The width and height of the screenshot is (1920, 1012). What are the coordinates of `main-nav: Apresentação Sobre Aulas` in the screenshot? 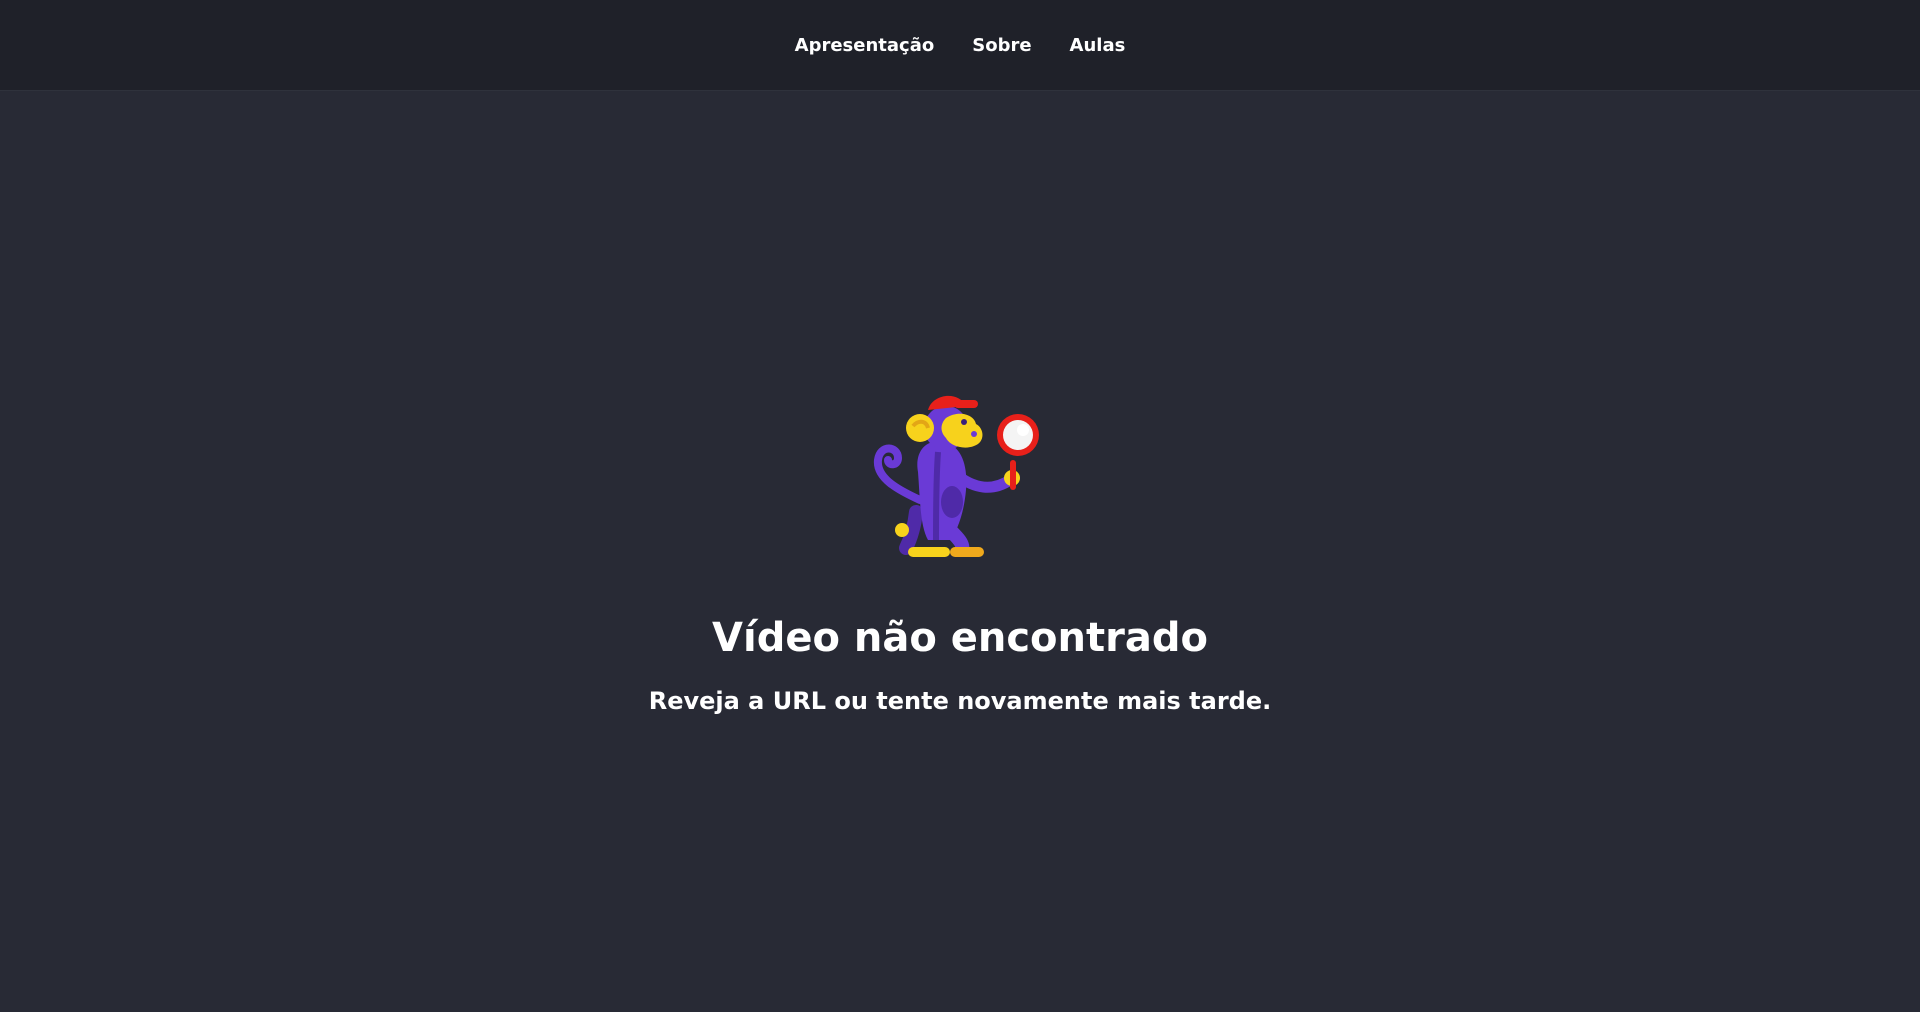 It's located at (960, 46).